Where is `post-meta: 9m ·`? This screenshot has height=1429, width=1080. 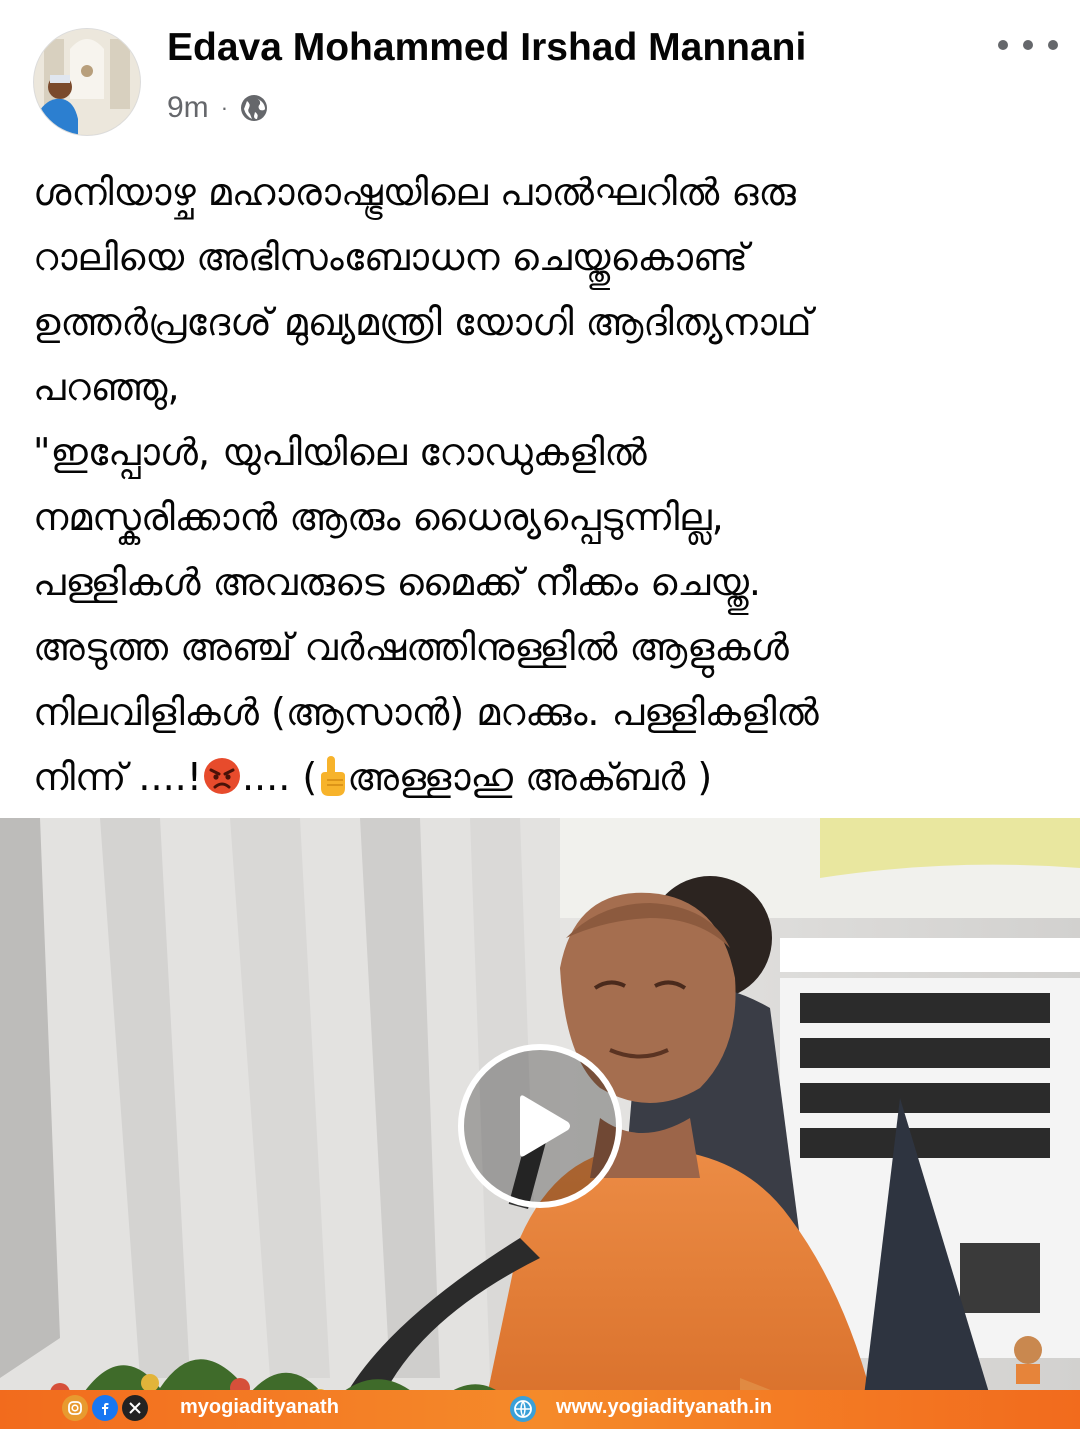
post-meta: 9m · is located at coordinates (218, 108).